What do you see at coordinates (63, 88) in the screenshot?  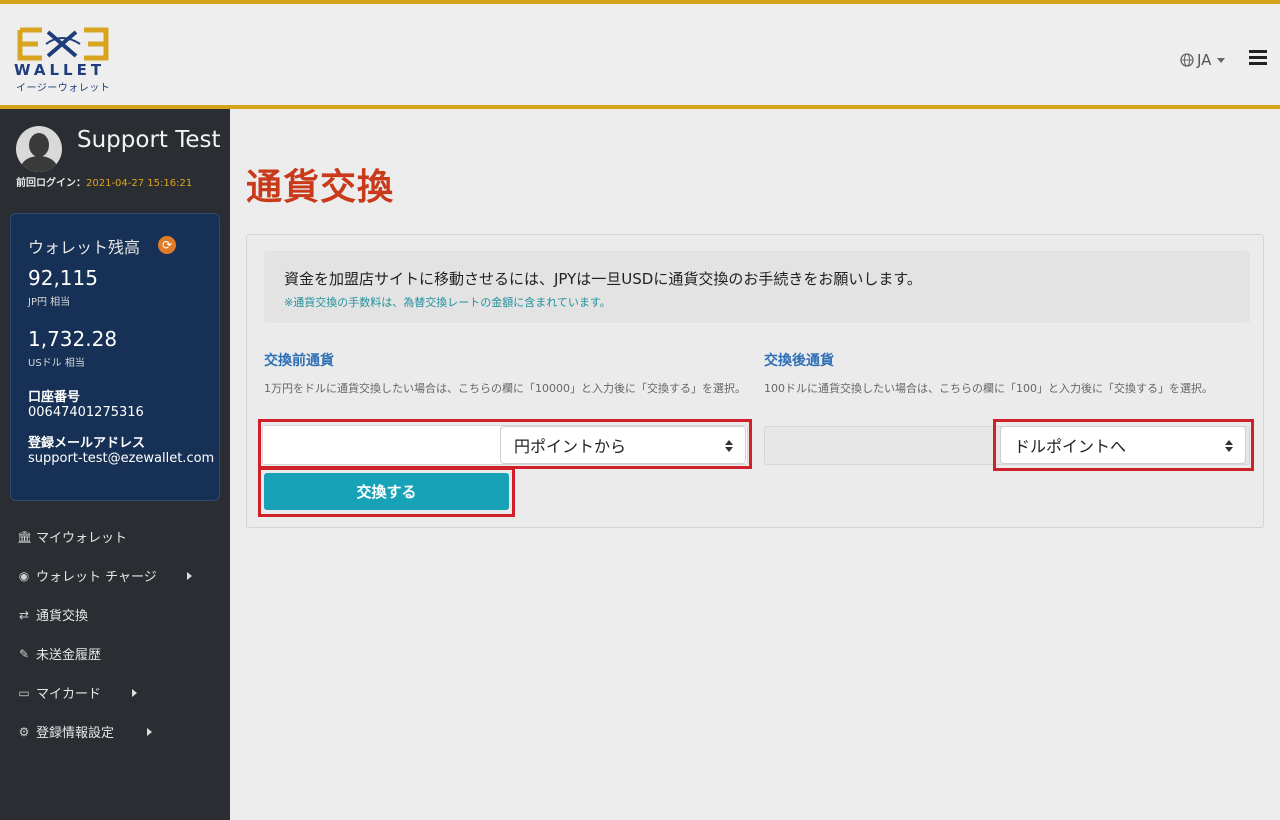 I see `logo-kana-text: イージーウォレット` at bounding box center [63, 88].